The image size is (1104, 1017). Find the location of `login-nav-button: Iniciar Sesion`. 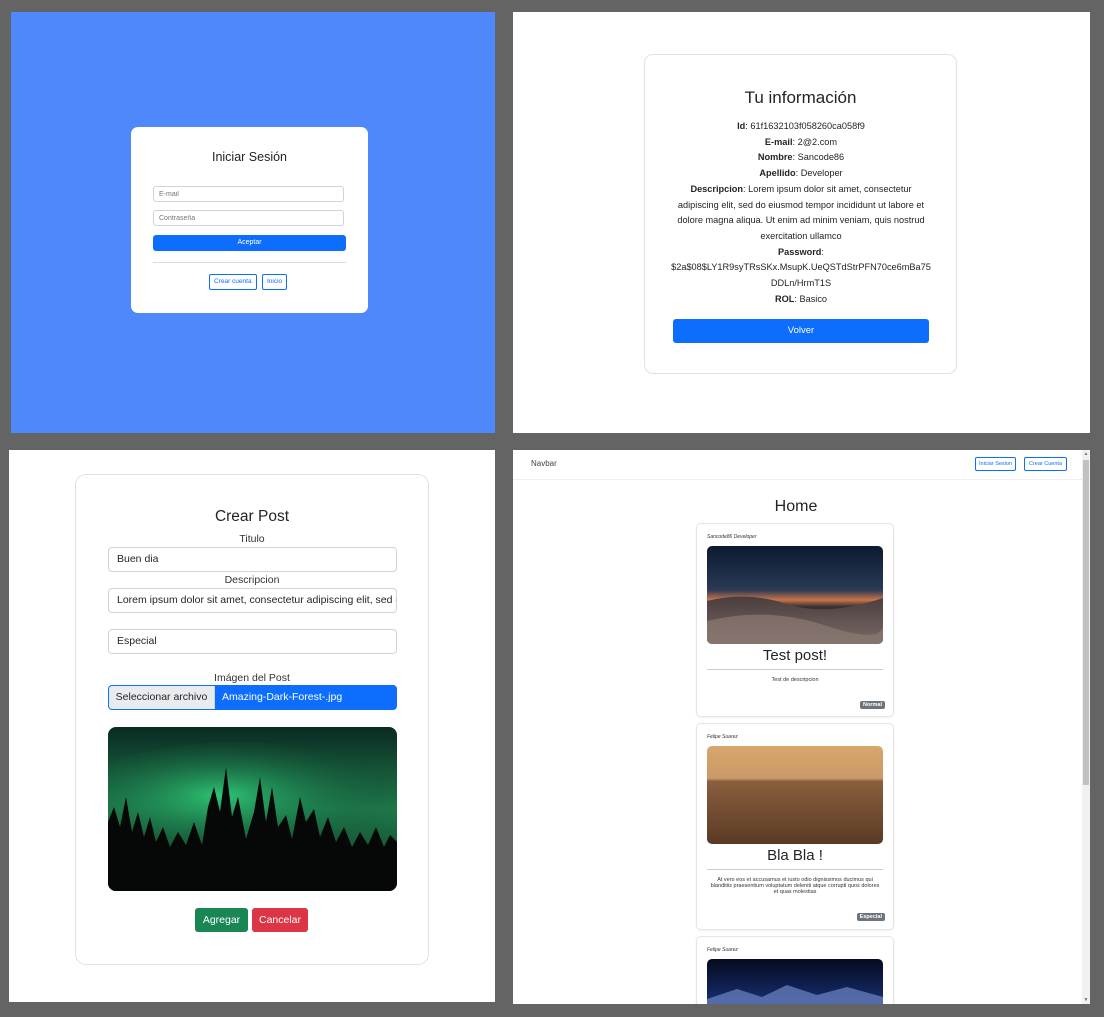

login-nav-button: Iniciar Sesion is located at coordinates (996, 464).